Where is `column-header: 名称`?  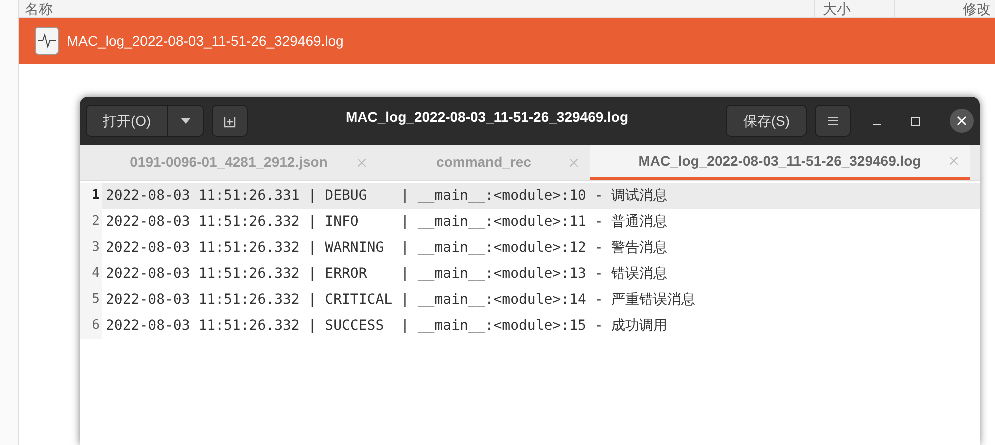 column-header: 名称 is located at coordinates (417, 8).